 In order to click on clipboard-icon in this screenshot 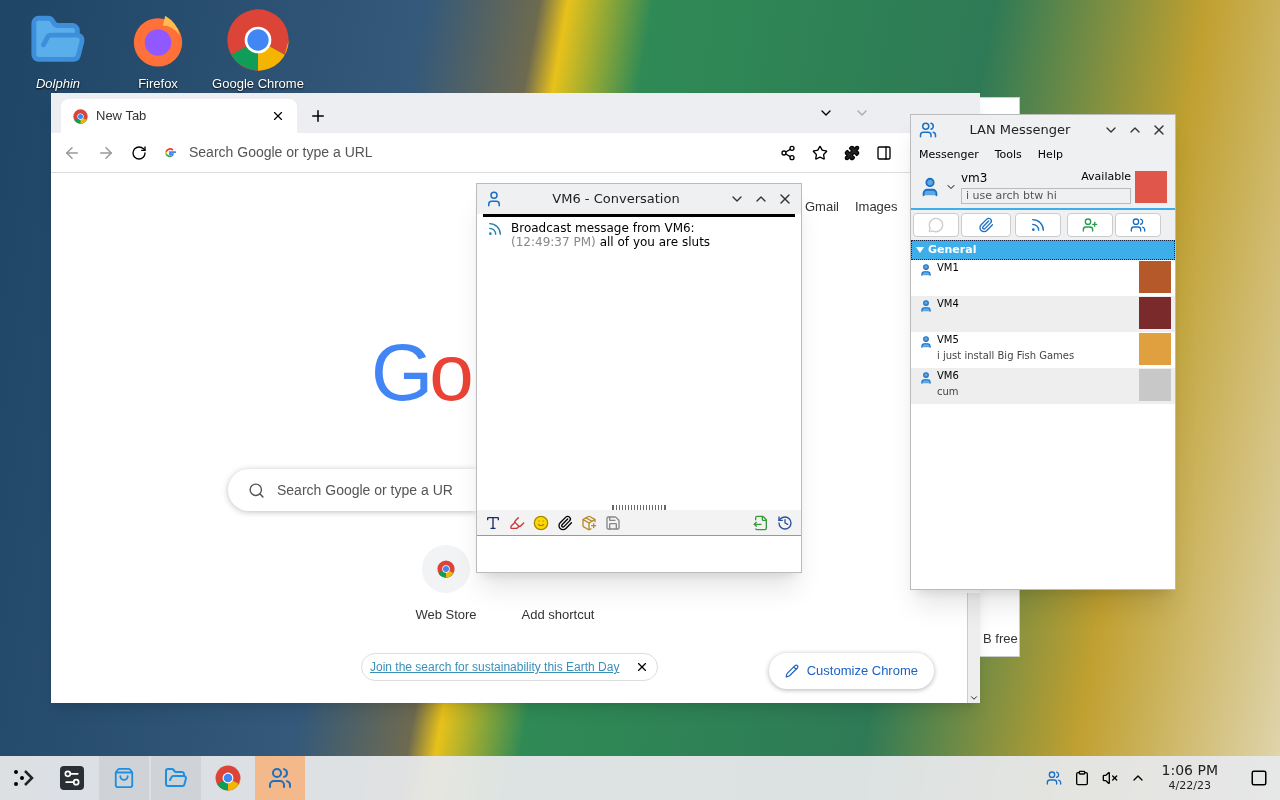, I will do `click(1081, 778)`.